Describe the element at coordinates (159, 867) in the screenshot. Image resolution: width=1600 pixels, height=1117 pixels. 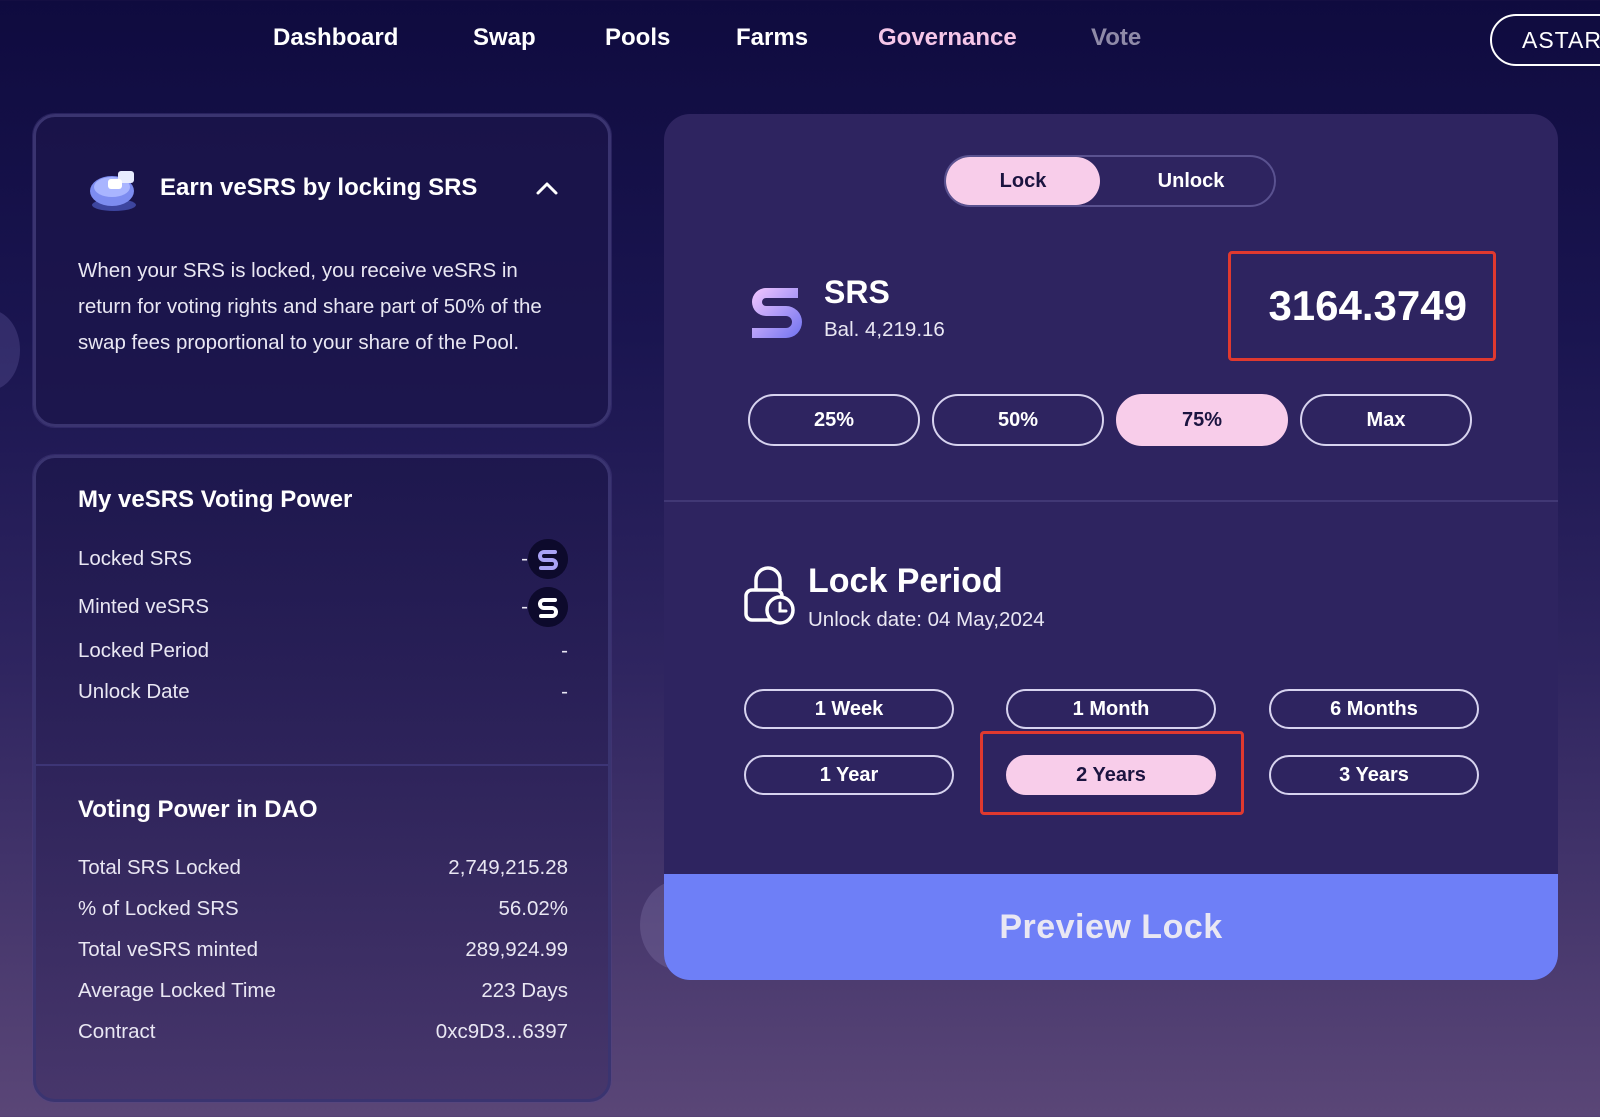
I see `row-label: Total SRS Locked` at that location.